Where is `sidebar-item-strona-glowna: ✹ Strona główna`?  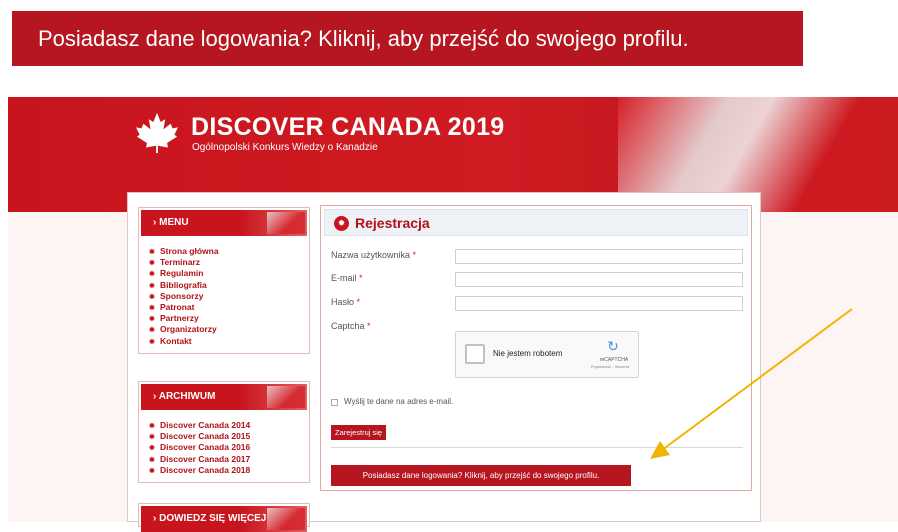
sidebar-item-strona-glowna: ✹ Strona główna is located at coordinates (229, 251).